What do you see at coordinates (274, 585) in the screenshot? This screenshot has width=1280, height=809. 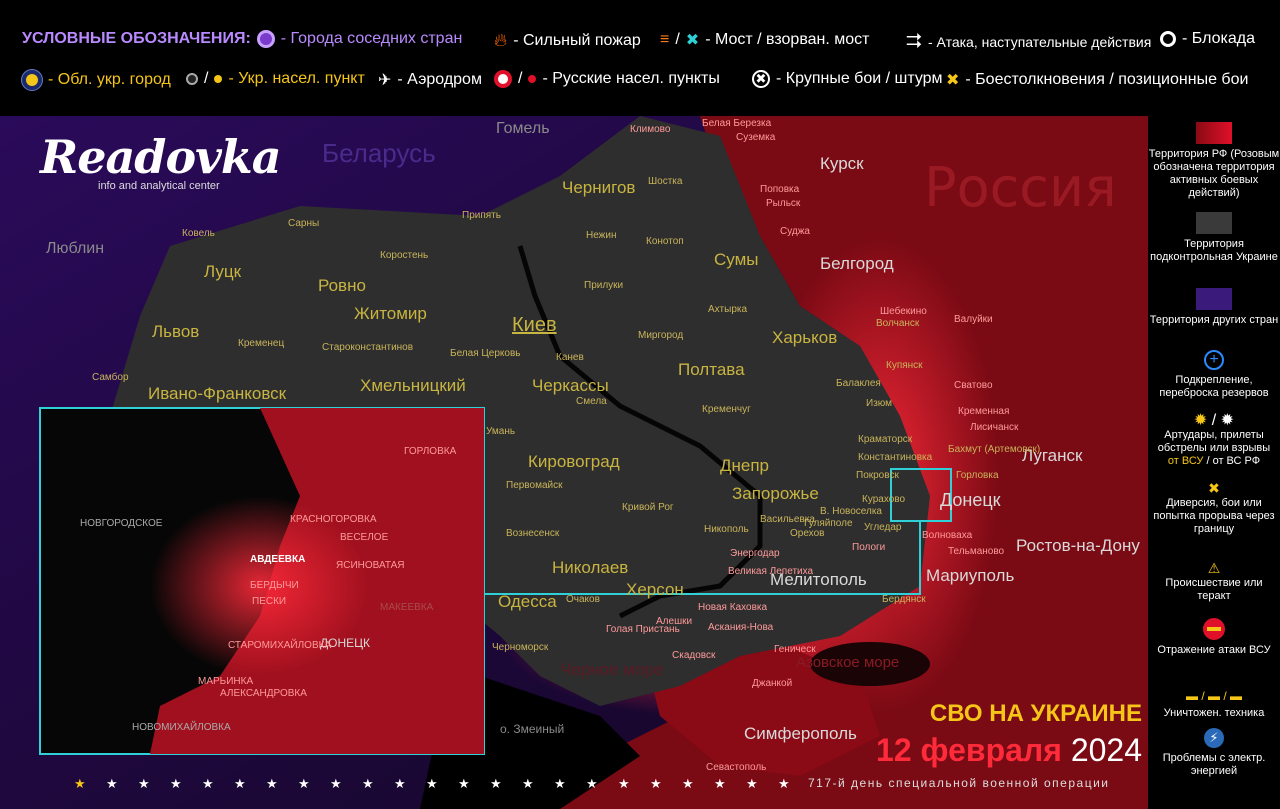 I see `inset-label-berdychi: БЕРДЫЧИ` at bounding box center [274, 585].